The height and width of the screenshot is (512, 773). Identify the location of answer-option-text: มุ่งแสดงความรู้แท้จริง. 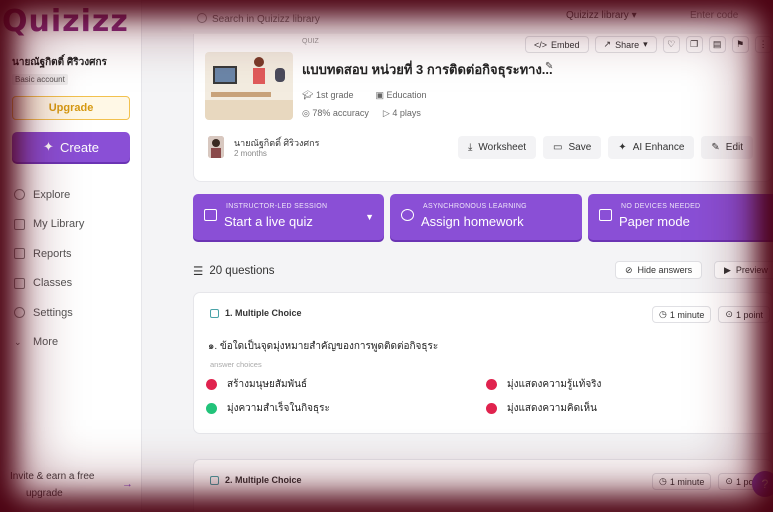
(554, 384).